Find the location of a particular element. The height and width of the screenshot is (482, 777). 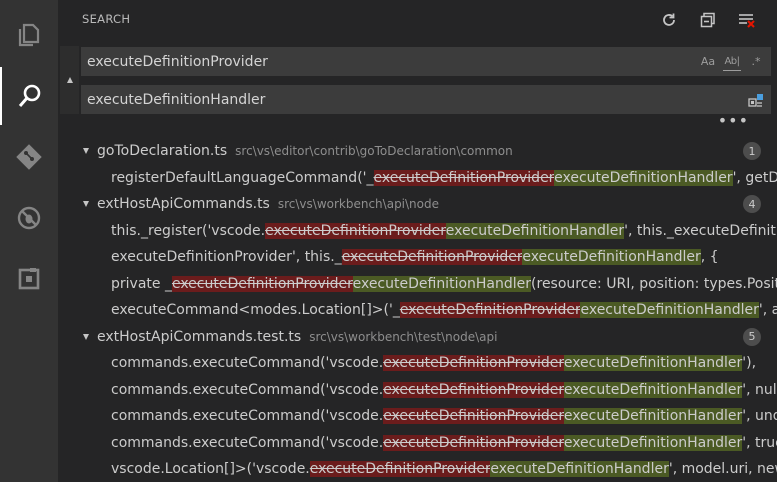

file-name: extHostApiCommands.ts is located at coordinates (183, 204).